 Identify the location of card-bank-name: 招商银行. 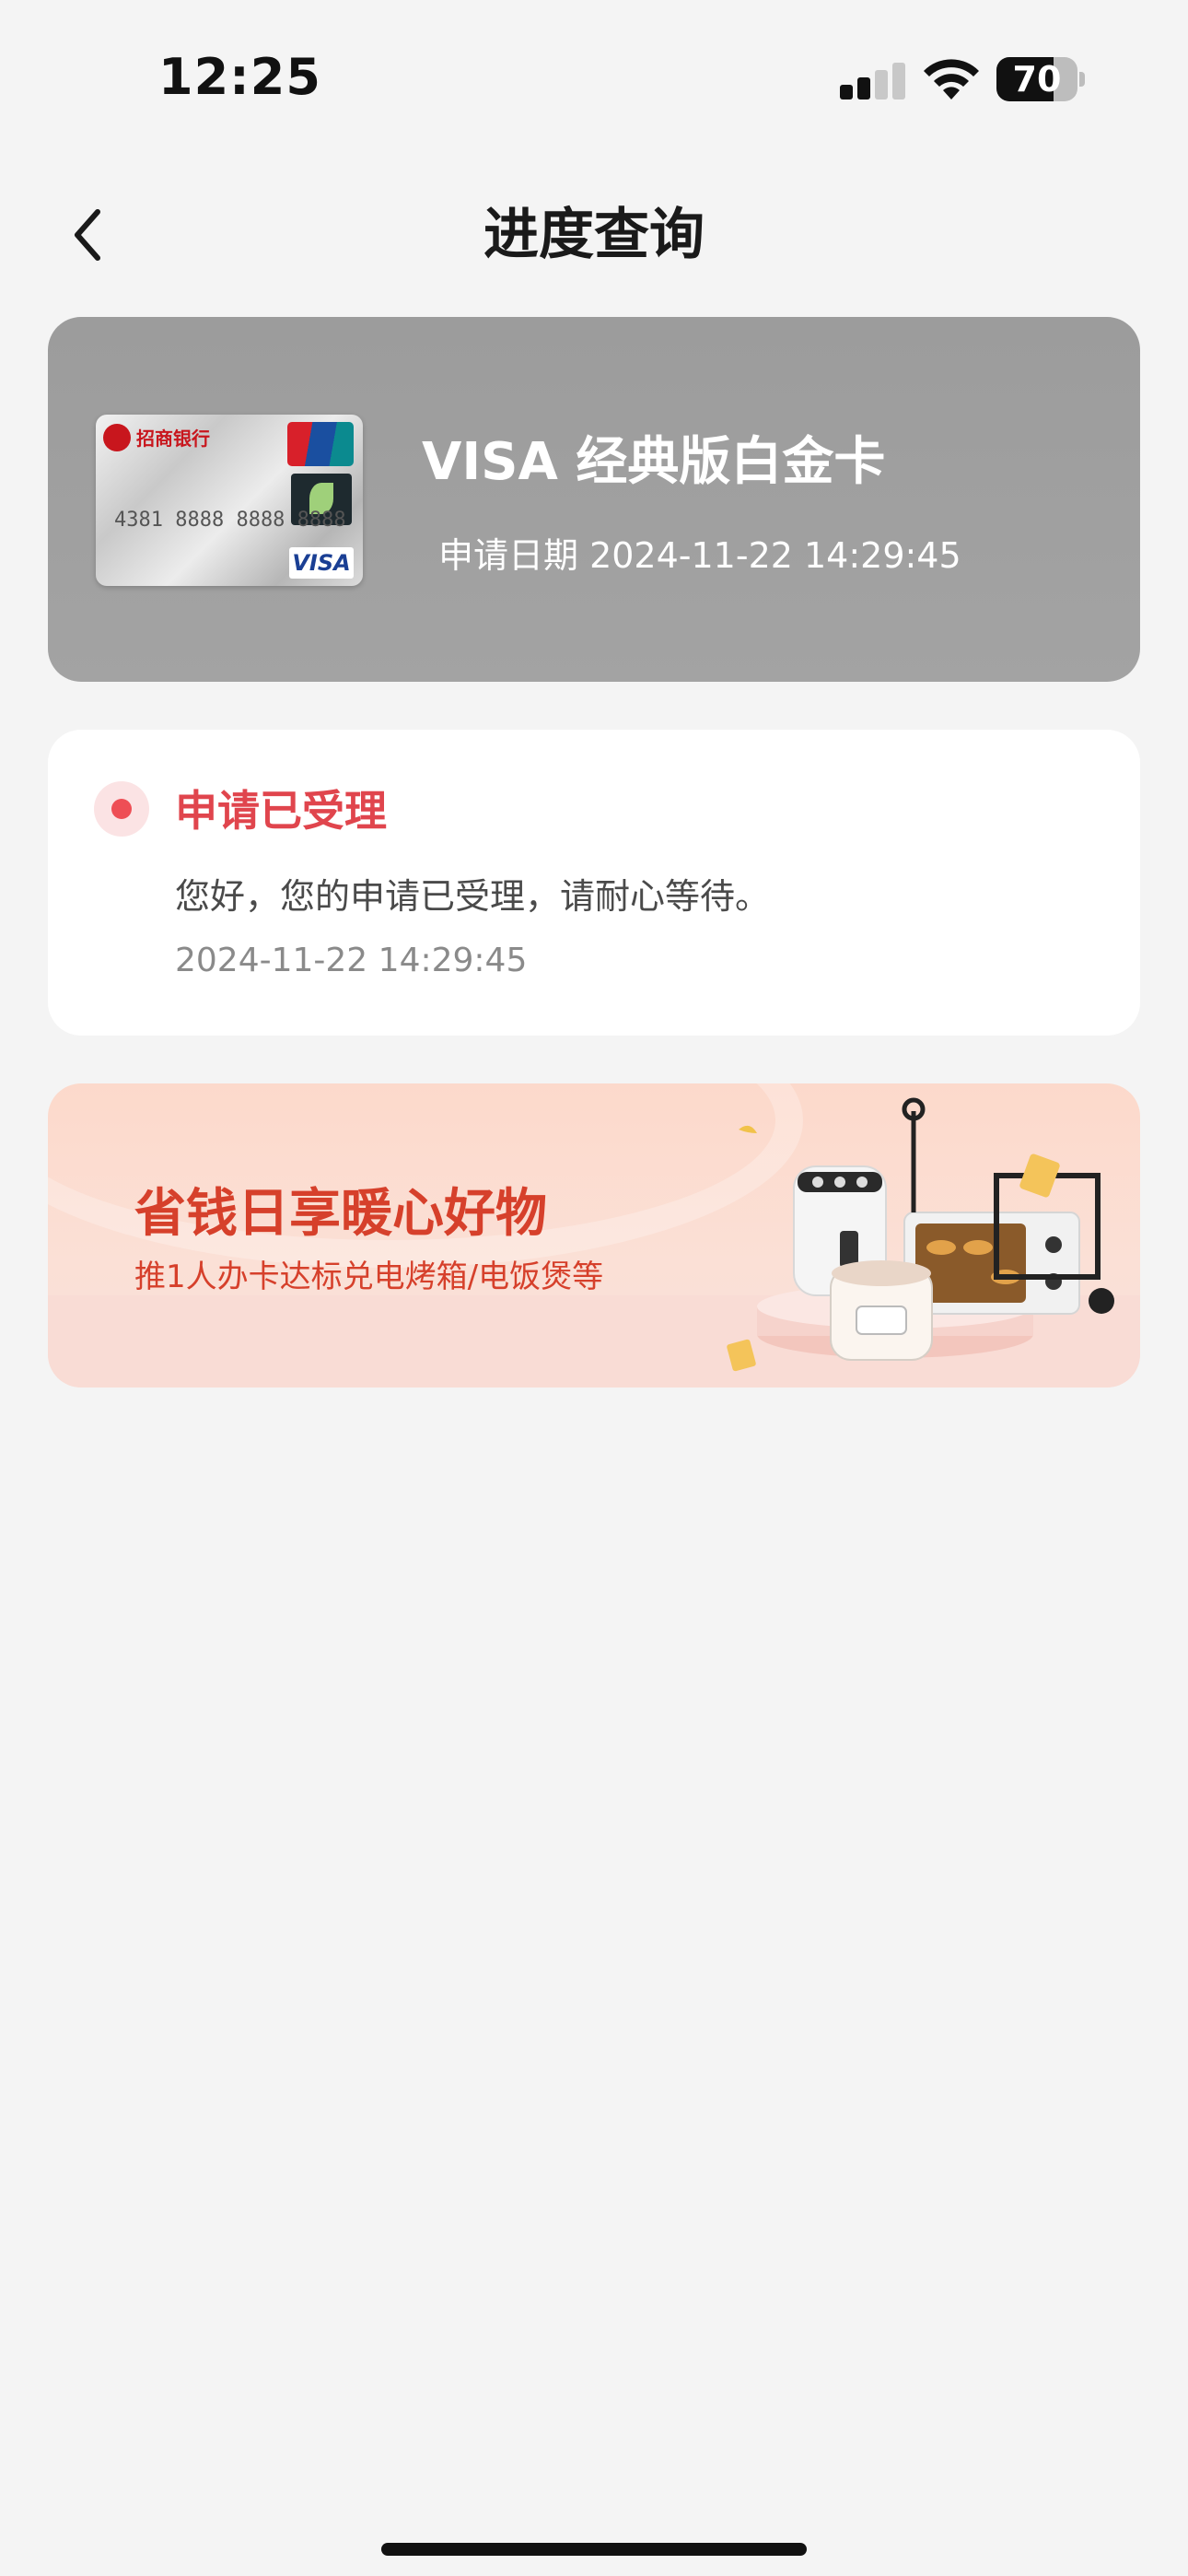
(173, 438).